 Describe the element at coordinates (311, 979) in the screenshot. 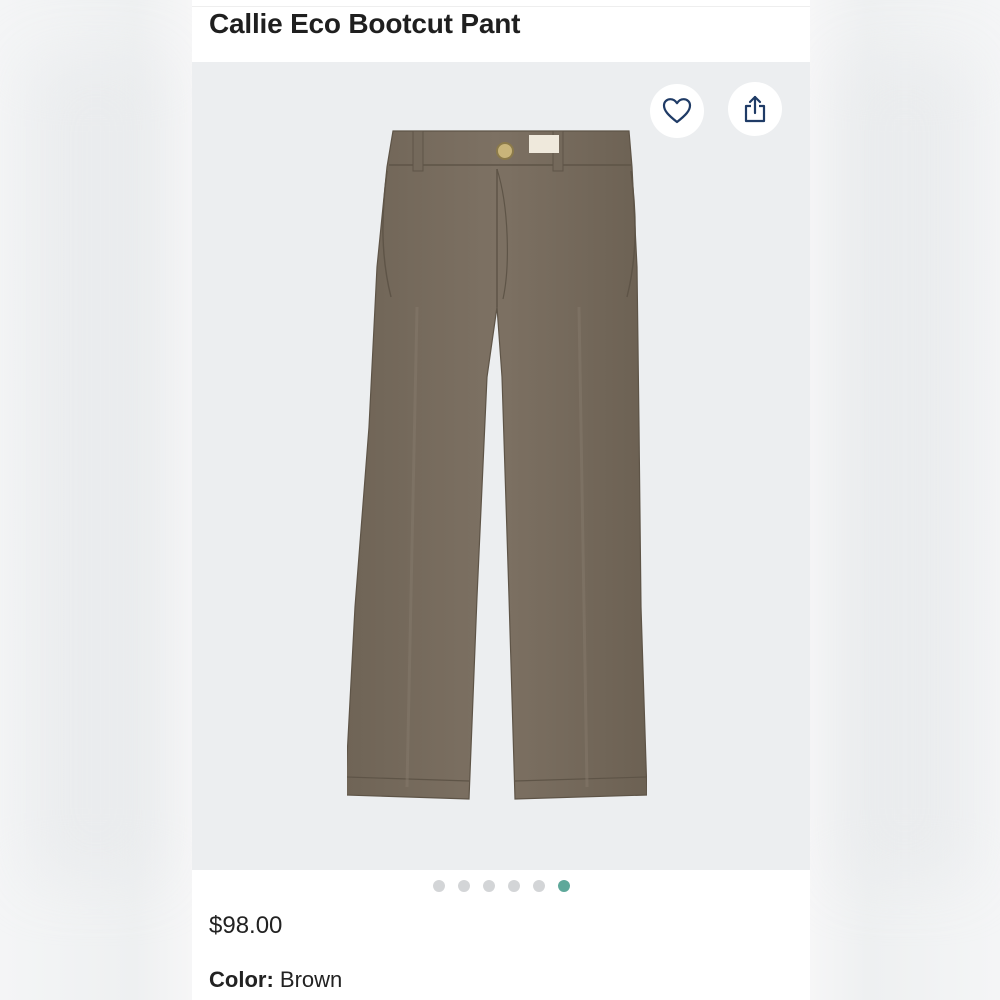

I see `color-value: Brown` at that location.